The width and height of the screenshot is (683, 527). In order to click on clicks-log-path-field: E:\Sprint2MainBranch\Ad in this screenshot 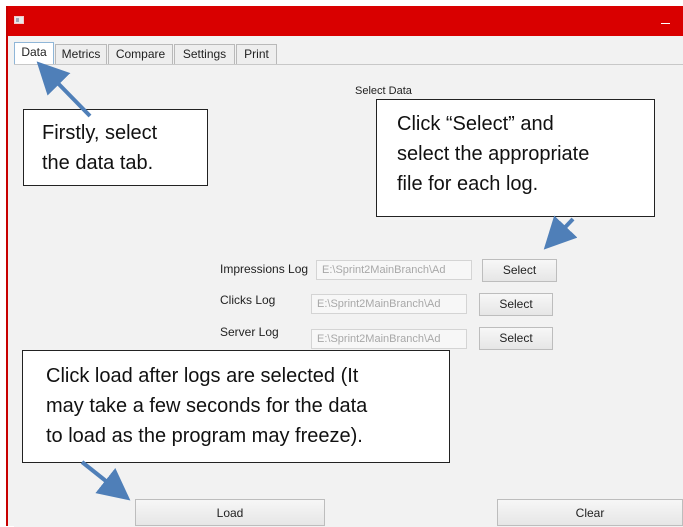, I will do `click(389, 304)`.